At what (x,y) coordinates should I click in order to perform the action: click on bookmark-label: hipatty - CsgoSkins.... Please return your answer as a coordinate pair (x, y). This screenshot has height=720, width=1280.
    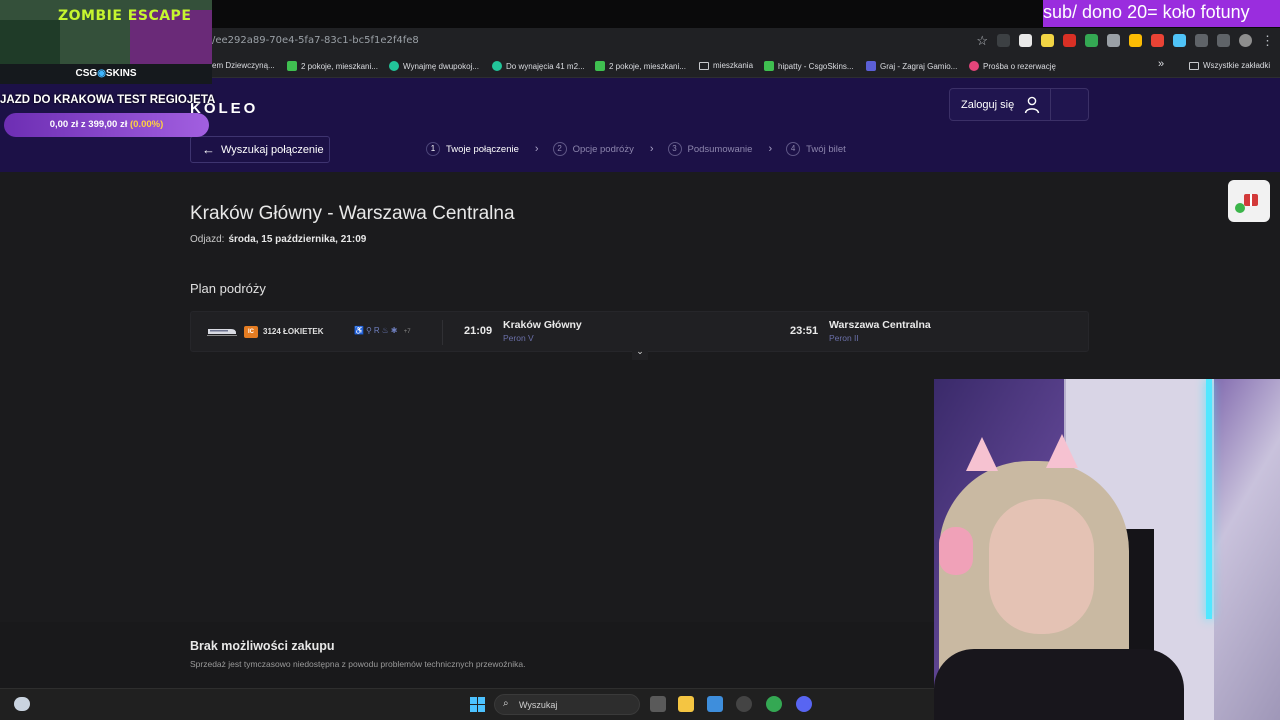
    Looking at the image, I should click on (816, 66).